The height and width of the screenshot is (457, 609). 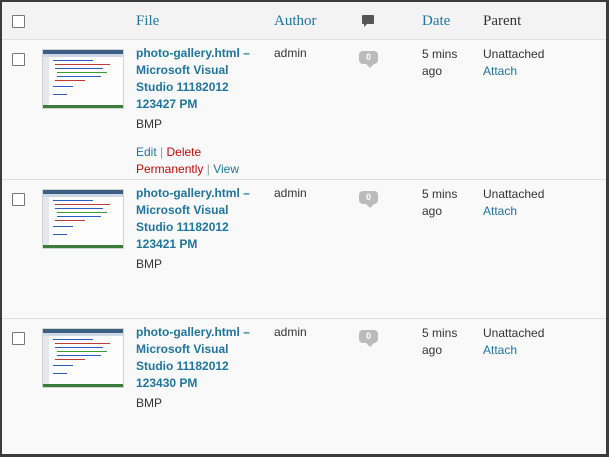 What do you see at coordinates (147, 21) in the screenshot?
I see `column-file-header: File` at bounding box center [147, 21].